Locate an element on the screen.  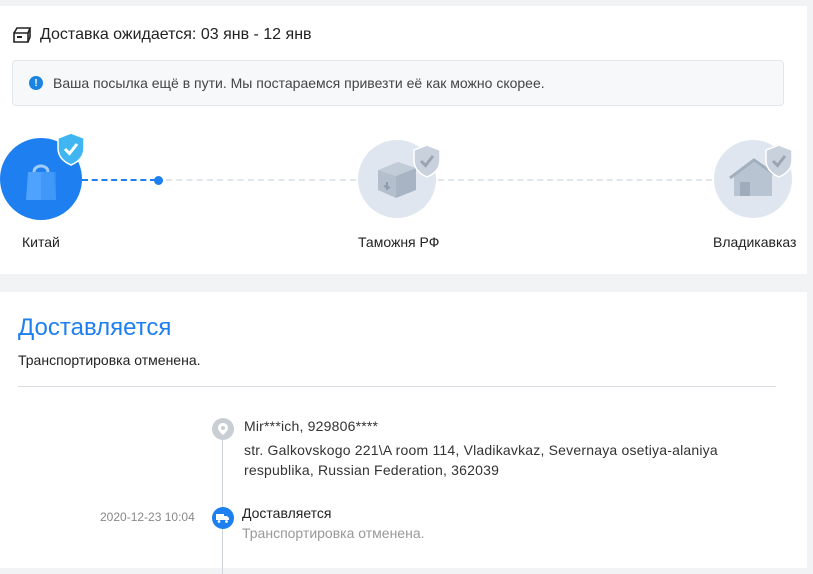
stage-label-customs: Таможня РФ is located at coordinates (399, 242).